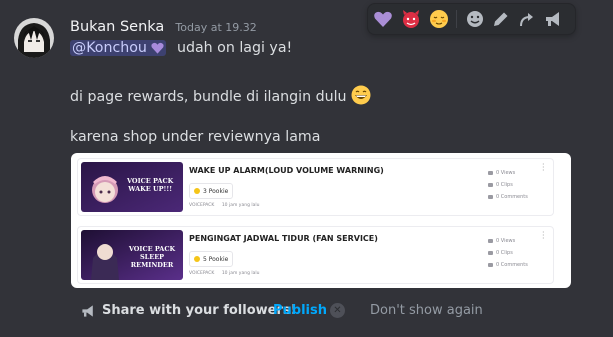  I want to click on grinning-face-icon, so click(361, 95).